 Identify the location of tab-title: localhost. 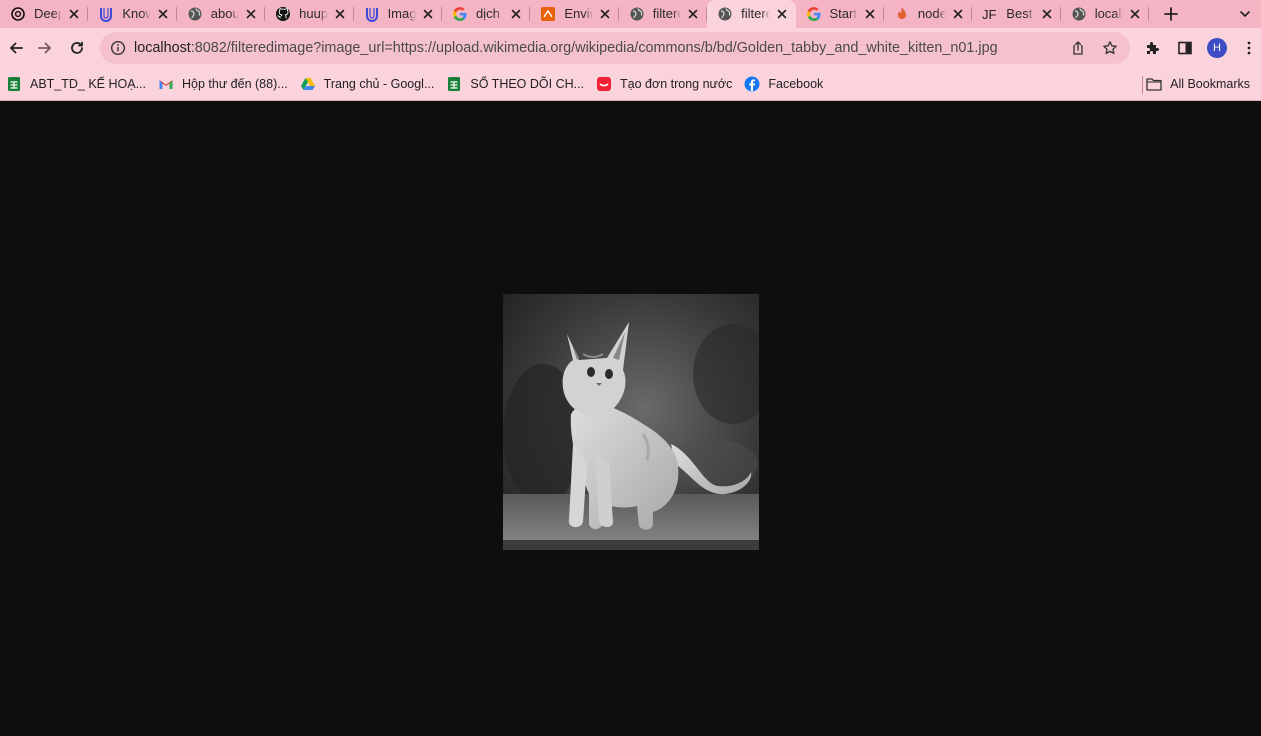
(1108, 13).